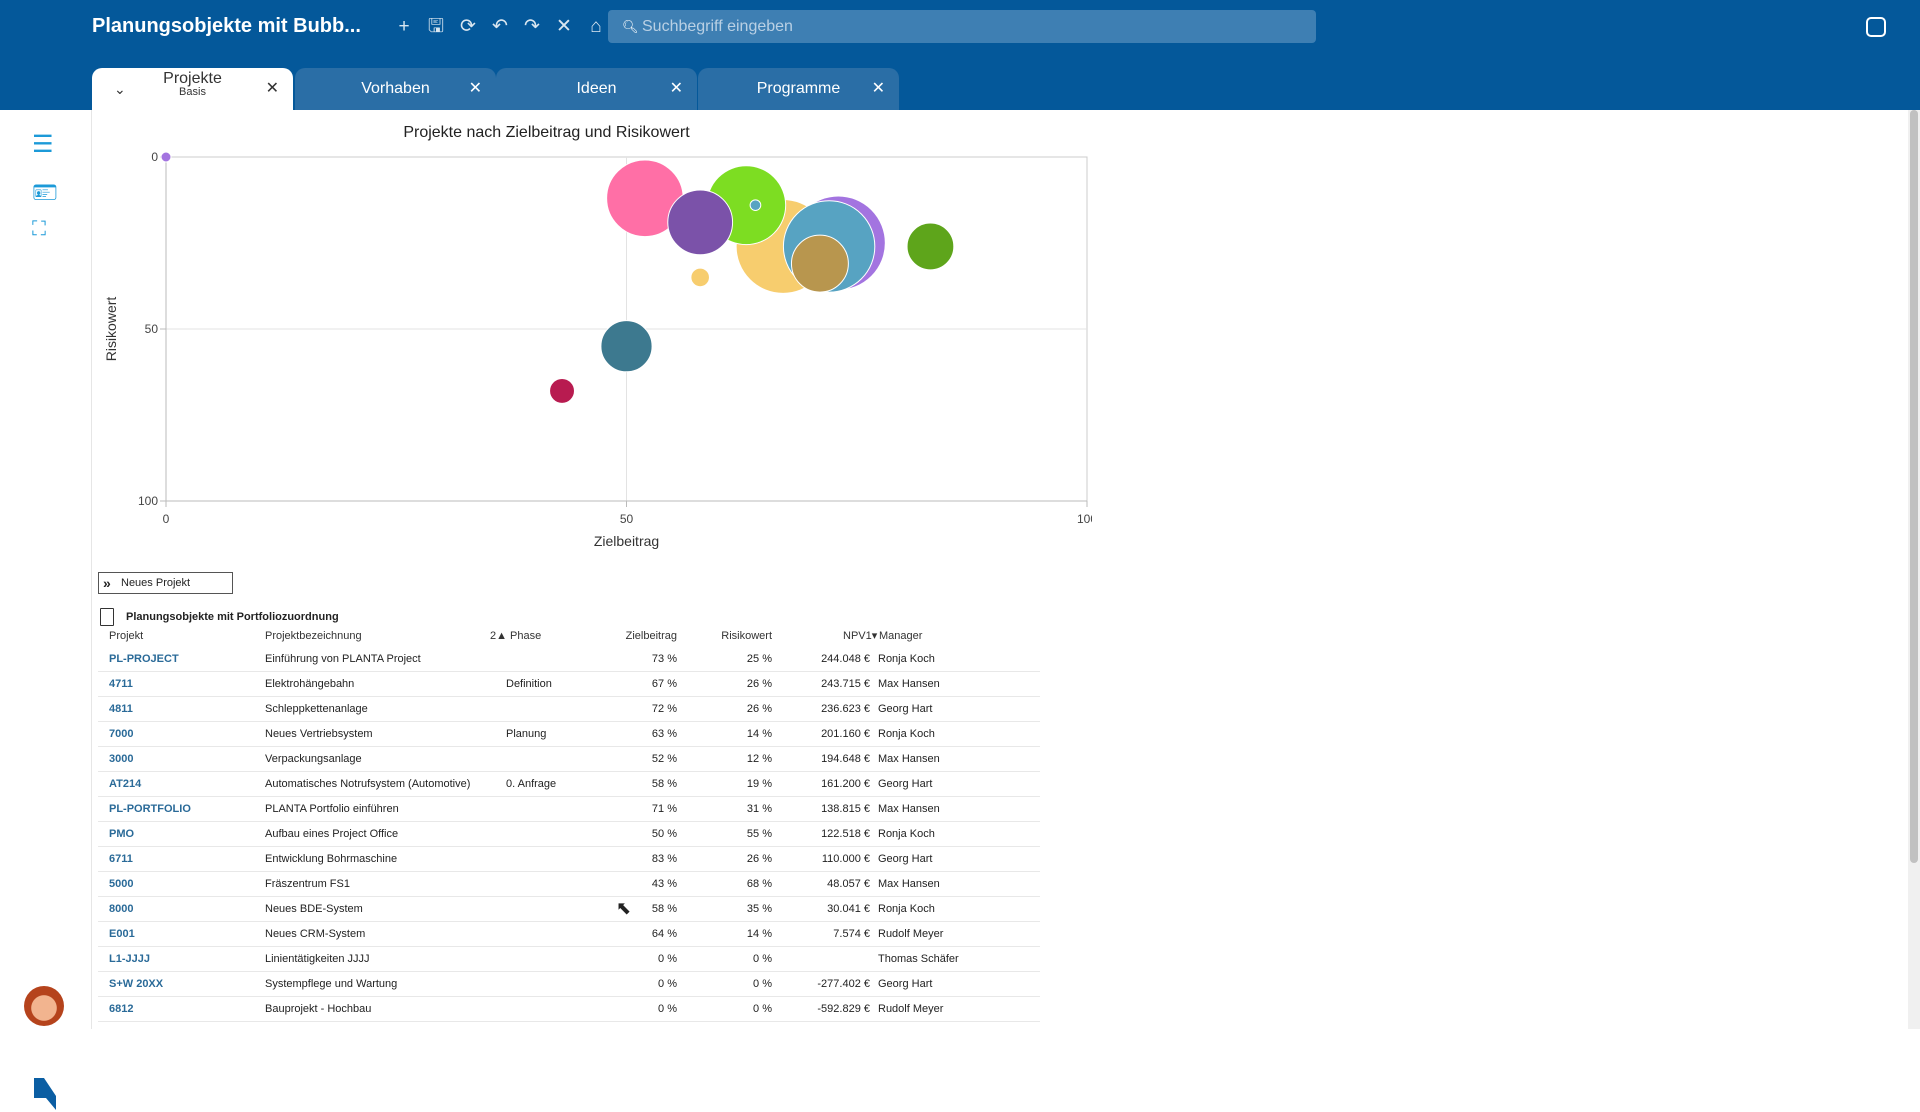  What do you see at coordinates (129, 959) in the screenshot?
I see `cell-projekt-link: L1-JJJJ` at bounding box center [129, 959].